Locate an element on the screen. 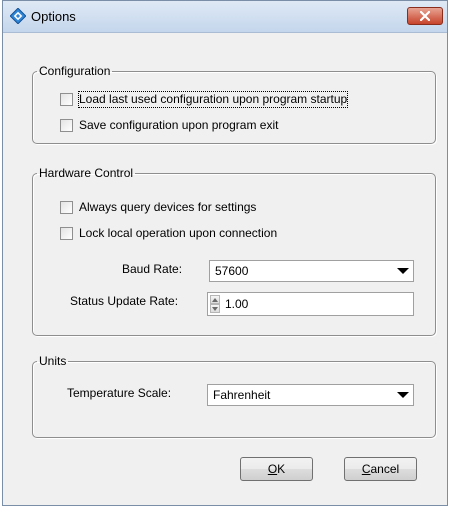  spin-buttons is located at coordinates (215, 304).